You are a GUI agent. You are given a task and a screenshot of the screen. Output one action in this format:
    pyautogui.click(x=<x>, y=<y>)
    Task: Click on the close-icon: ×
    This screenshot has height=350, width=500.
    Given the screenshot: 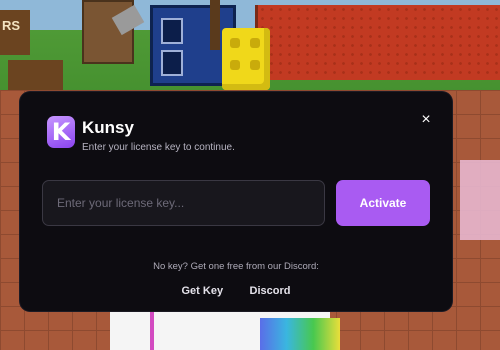 What is the action you would take?
    pyautogui.click(x=426, y=120)
    